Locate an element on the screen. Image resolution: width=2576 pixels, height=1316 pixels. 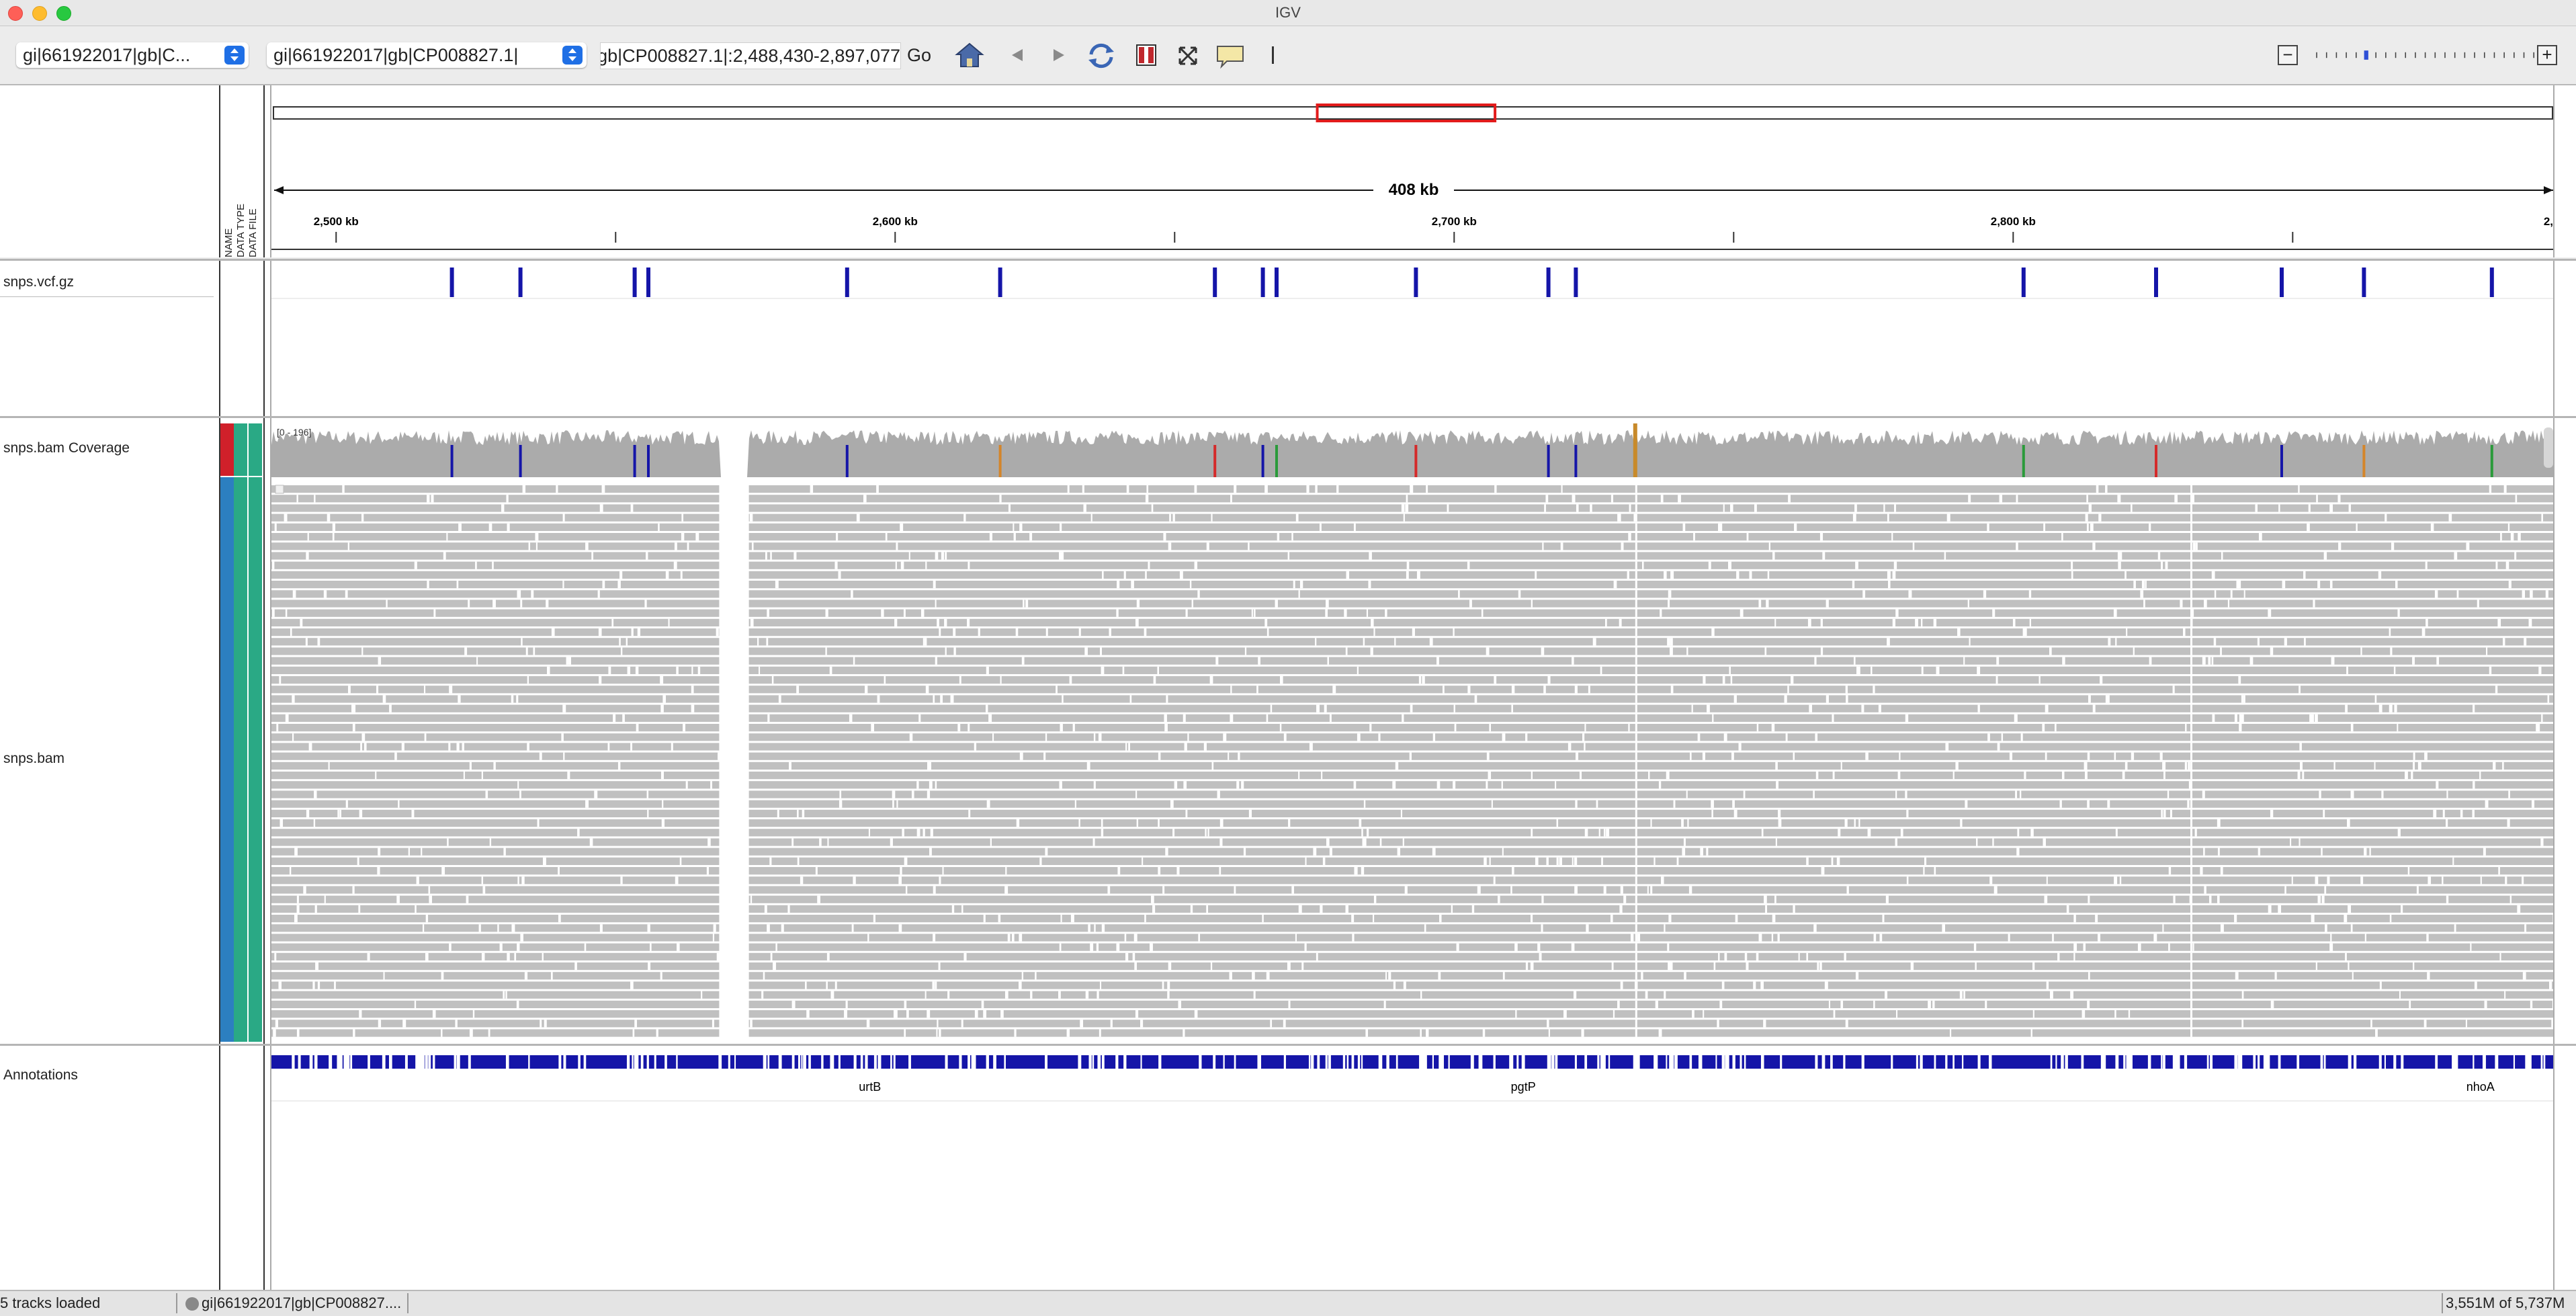
popup-text-icon is located at coordinates (1230, 56).